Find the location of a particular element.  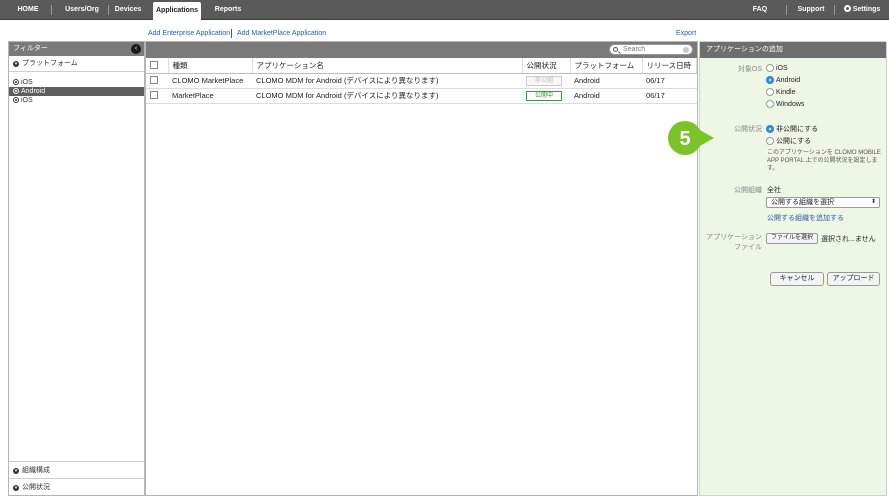

search-input: Search is located at coordinates (651, 49).